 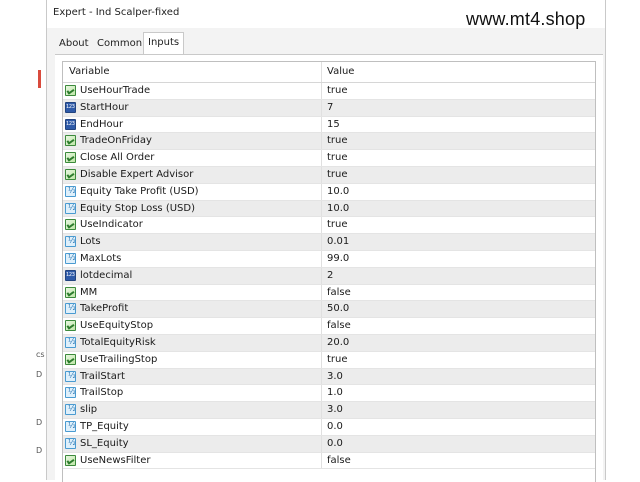 I want to click on table-row: EndHour 15, so click(x=329, y=125).